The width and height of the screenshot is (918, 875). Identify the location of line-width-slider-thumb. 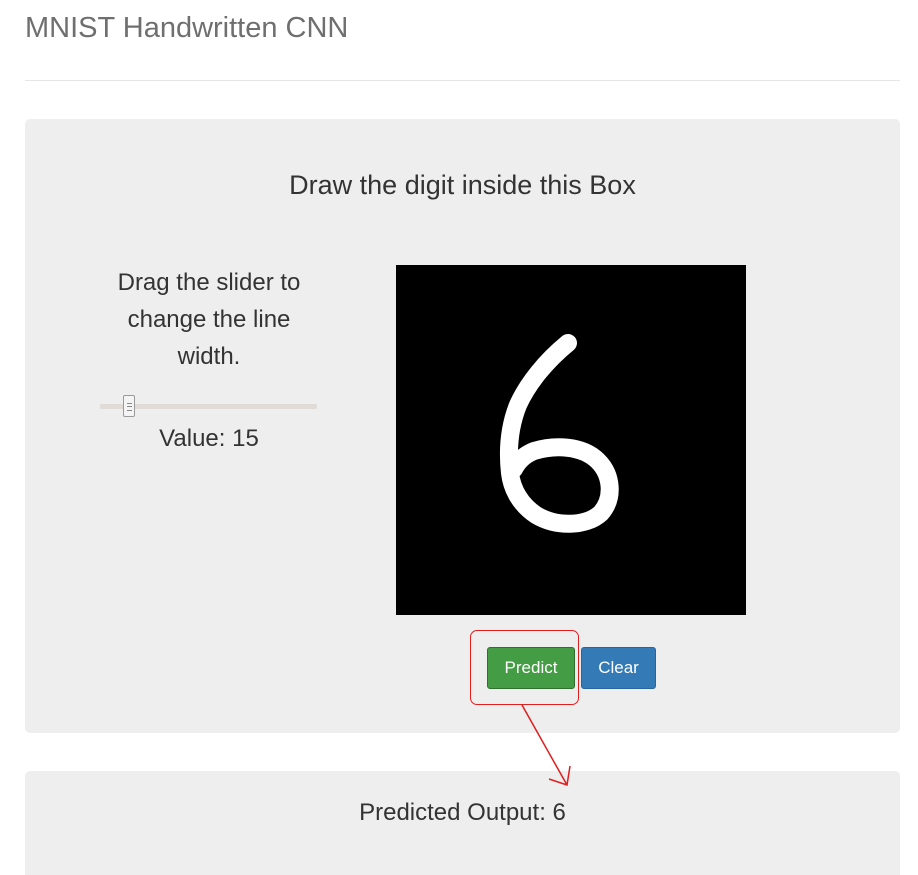
(129, 406).